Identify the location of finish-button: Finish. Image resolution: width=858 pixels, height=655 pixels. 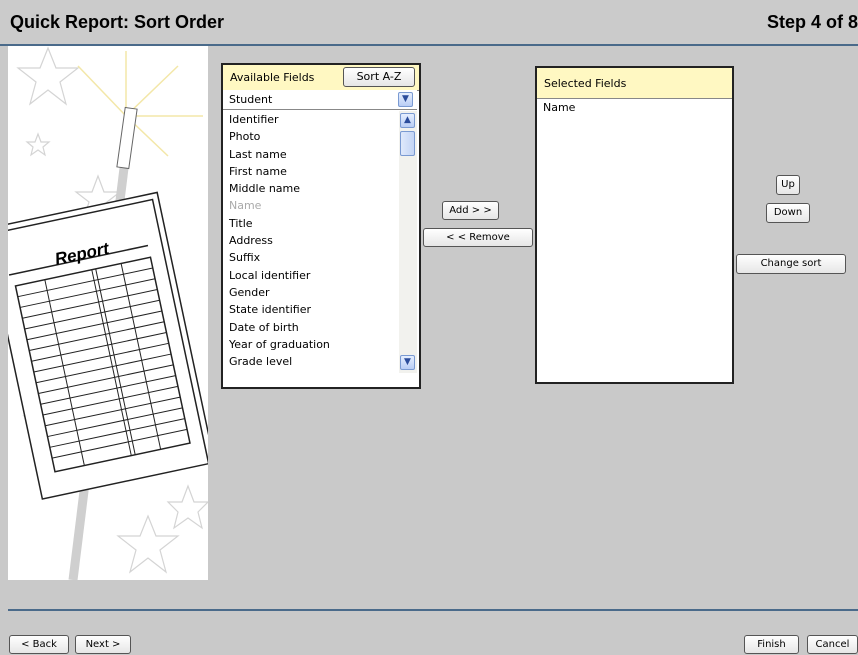
(771, 644).